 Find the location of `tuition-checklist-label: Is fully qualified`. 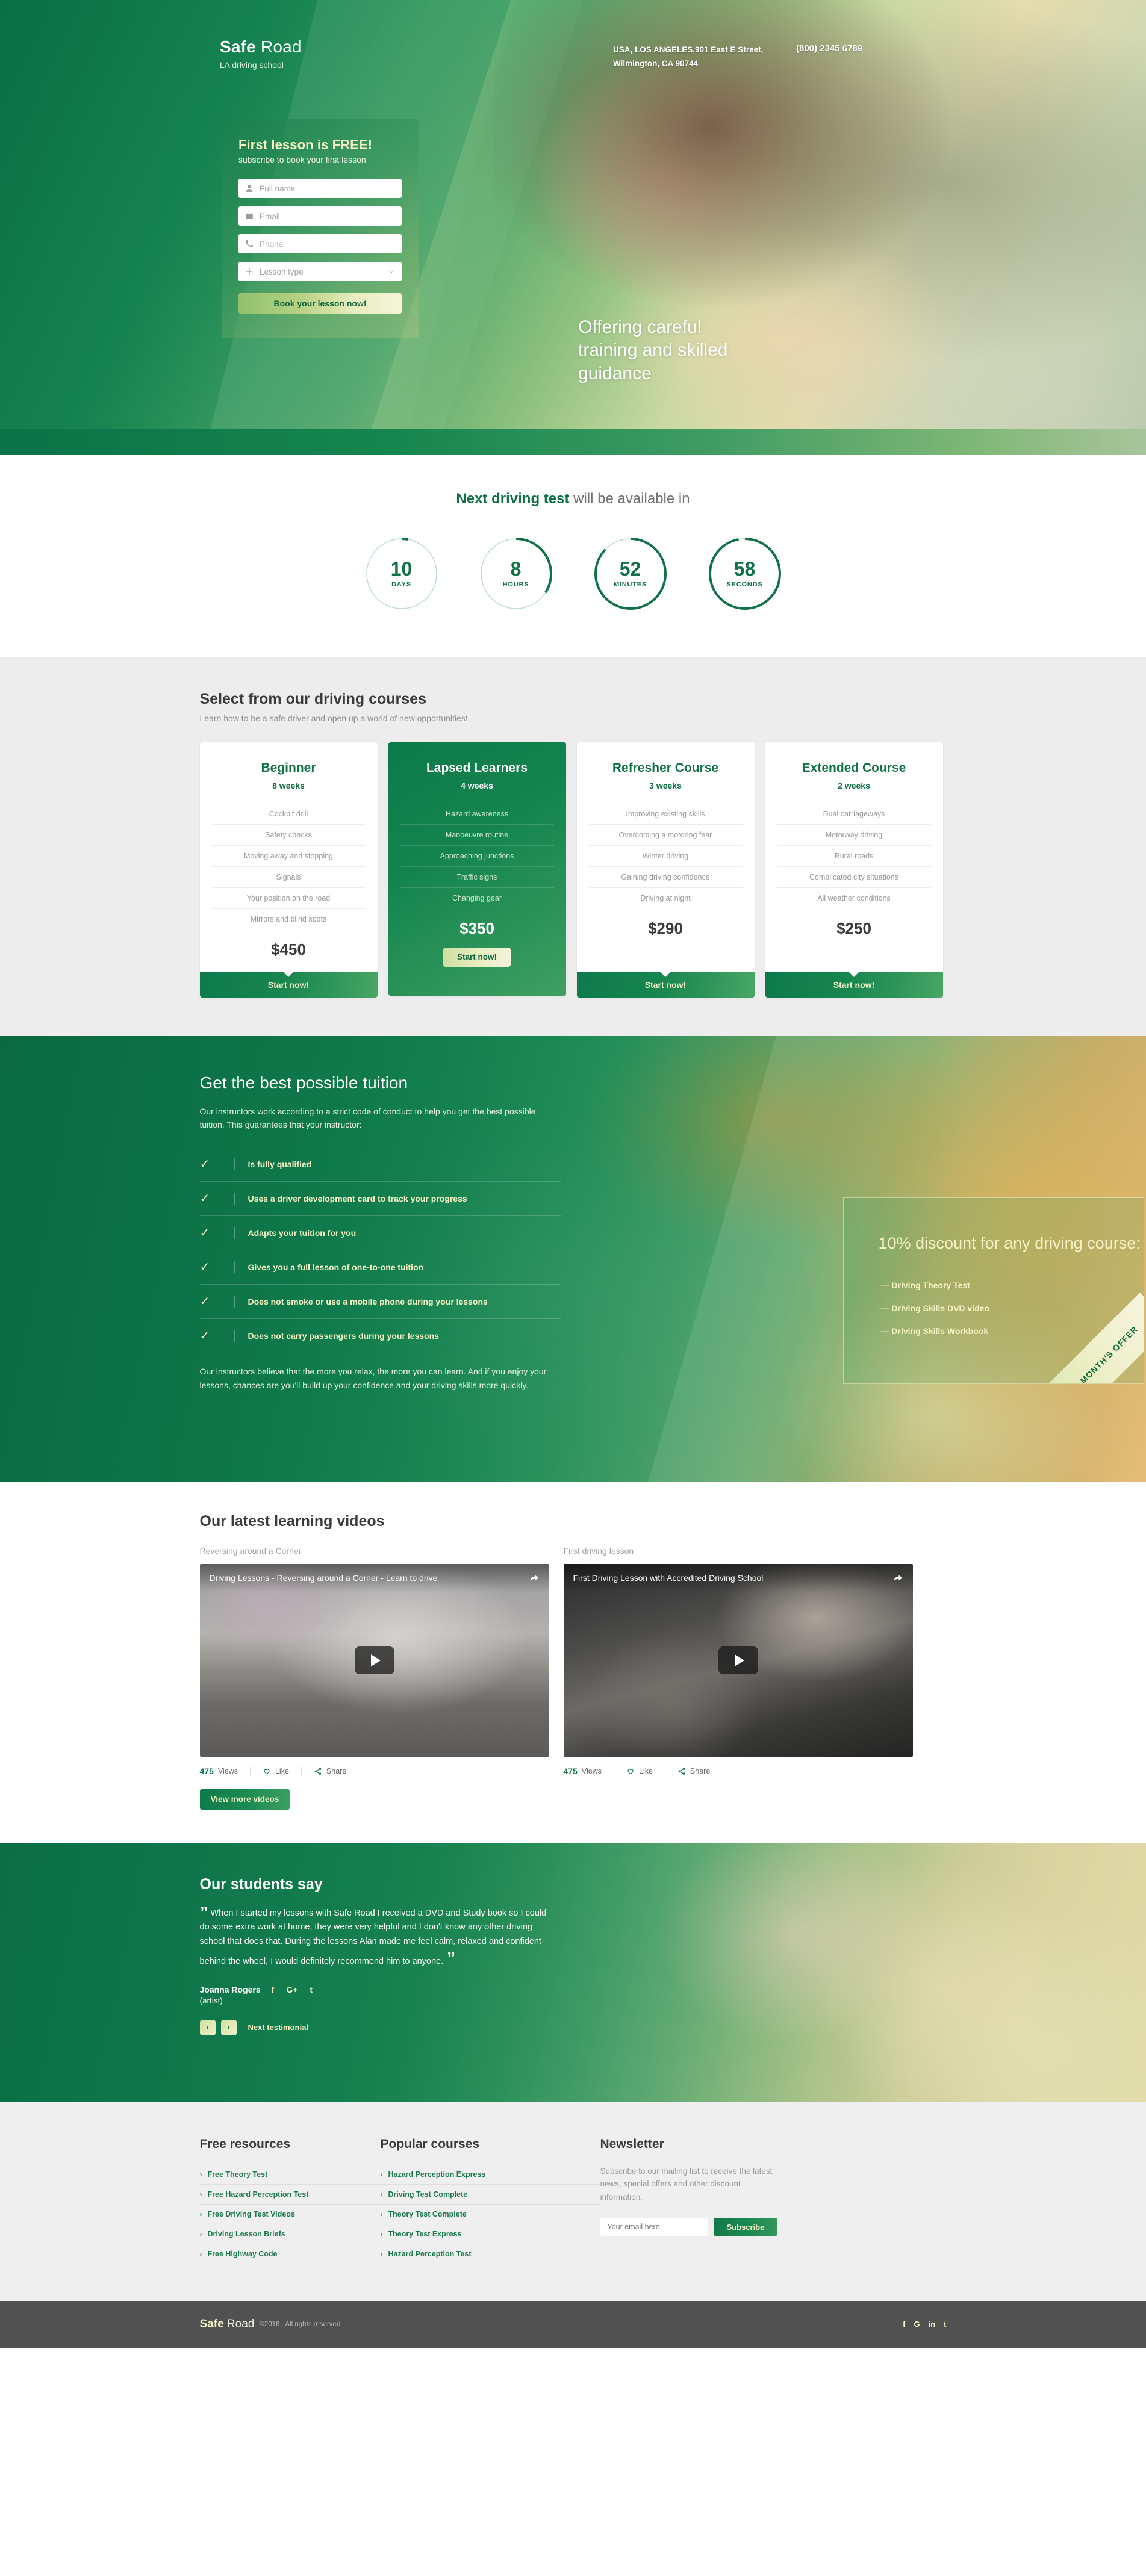

tuition-checklist-label: Is fully qualified is located at coordinates (280, 1164).